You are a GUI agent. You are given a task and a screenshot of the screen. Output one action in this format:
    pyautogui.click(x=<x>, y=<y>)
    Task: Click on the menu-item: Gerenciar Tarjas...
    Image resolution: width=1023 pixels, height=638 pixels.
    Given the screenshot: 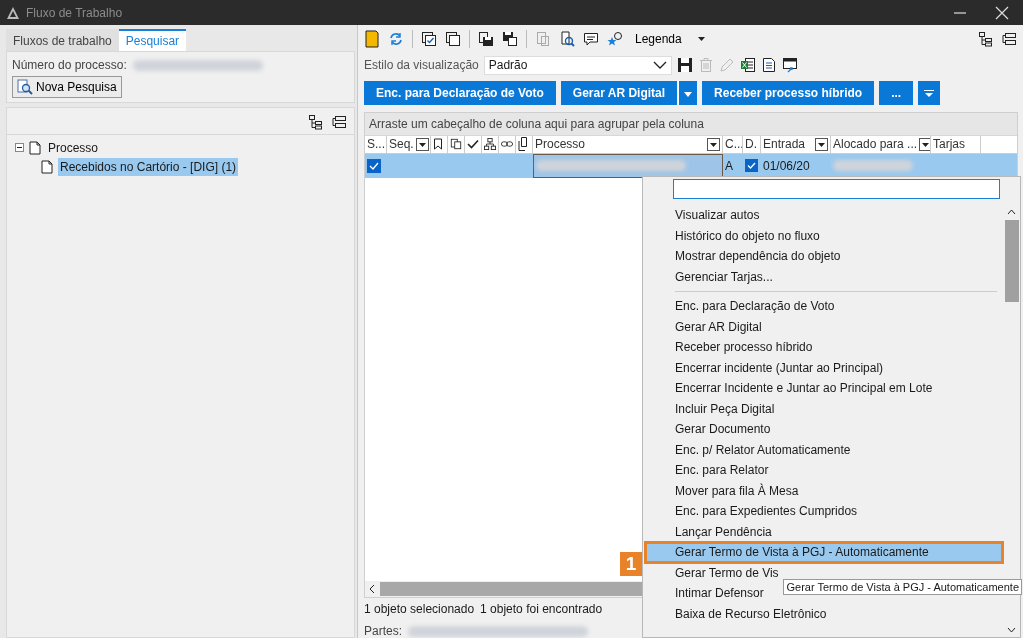 What is the action you would take?
    pyautogui.click(x=824, y=276)
    